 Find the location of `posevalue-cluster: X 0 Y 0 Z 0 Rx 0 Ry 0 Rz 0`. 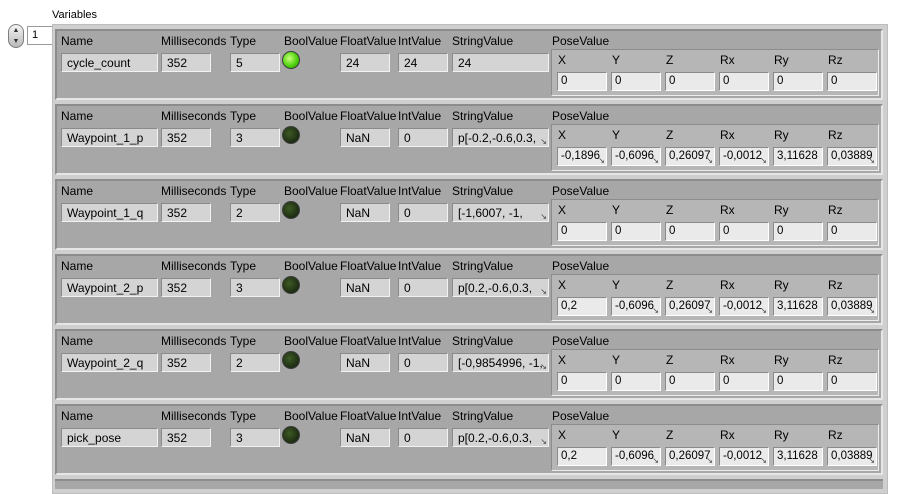

posevalue-cluster: X 0 Y 0 Z 0 Rx 0 Ry 0 Rz 0 is located at coordinates (715, 222).